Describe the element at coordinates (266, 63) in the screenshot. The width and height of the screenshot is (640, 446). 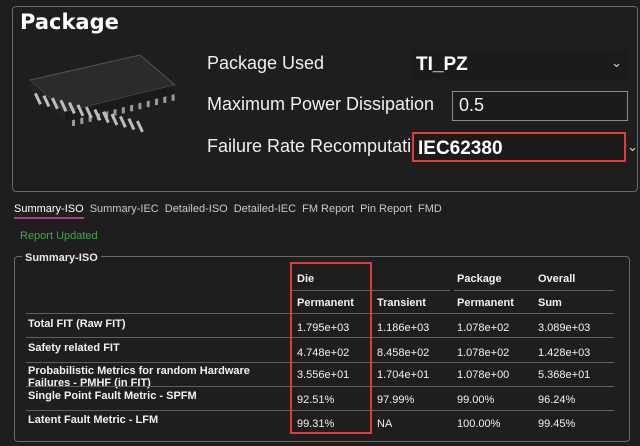
I see `package-used-label: Package Used` at that location.